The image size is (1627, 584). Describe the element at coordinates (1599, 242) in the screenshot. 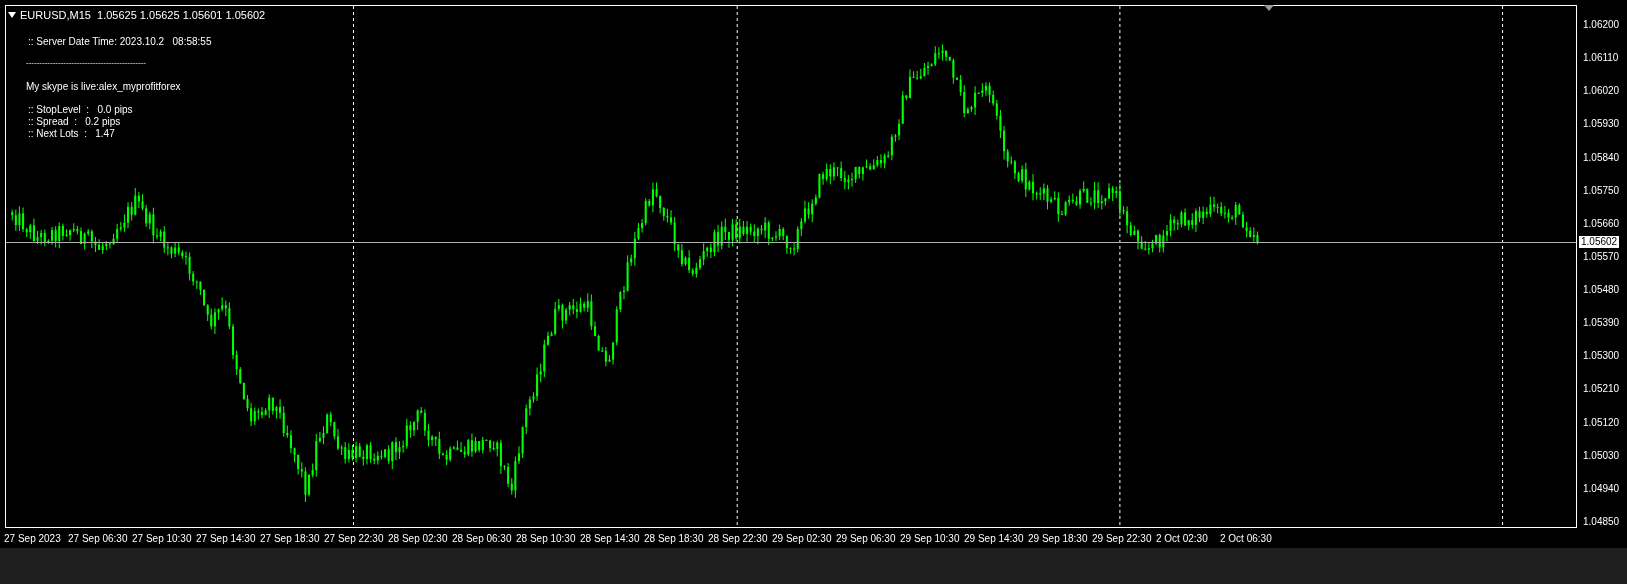

I see `current-price-tag: 1.05602` at that location.